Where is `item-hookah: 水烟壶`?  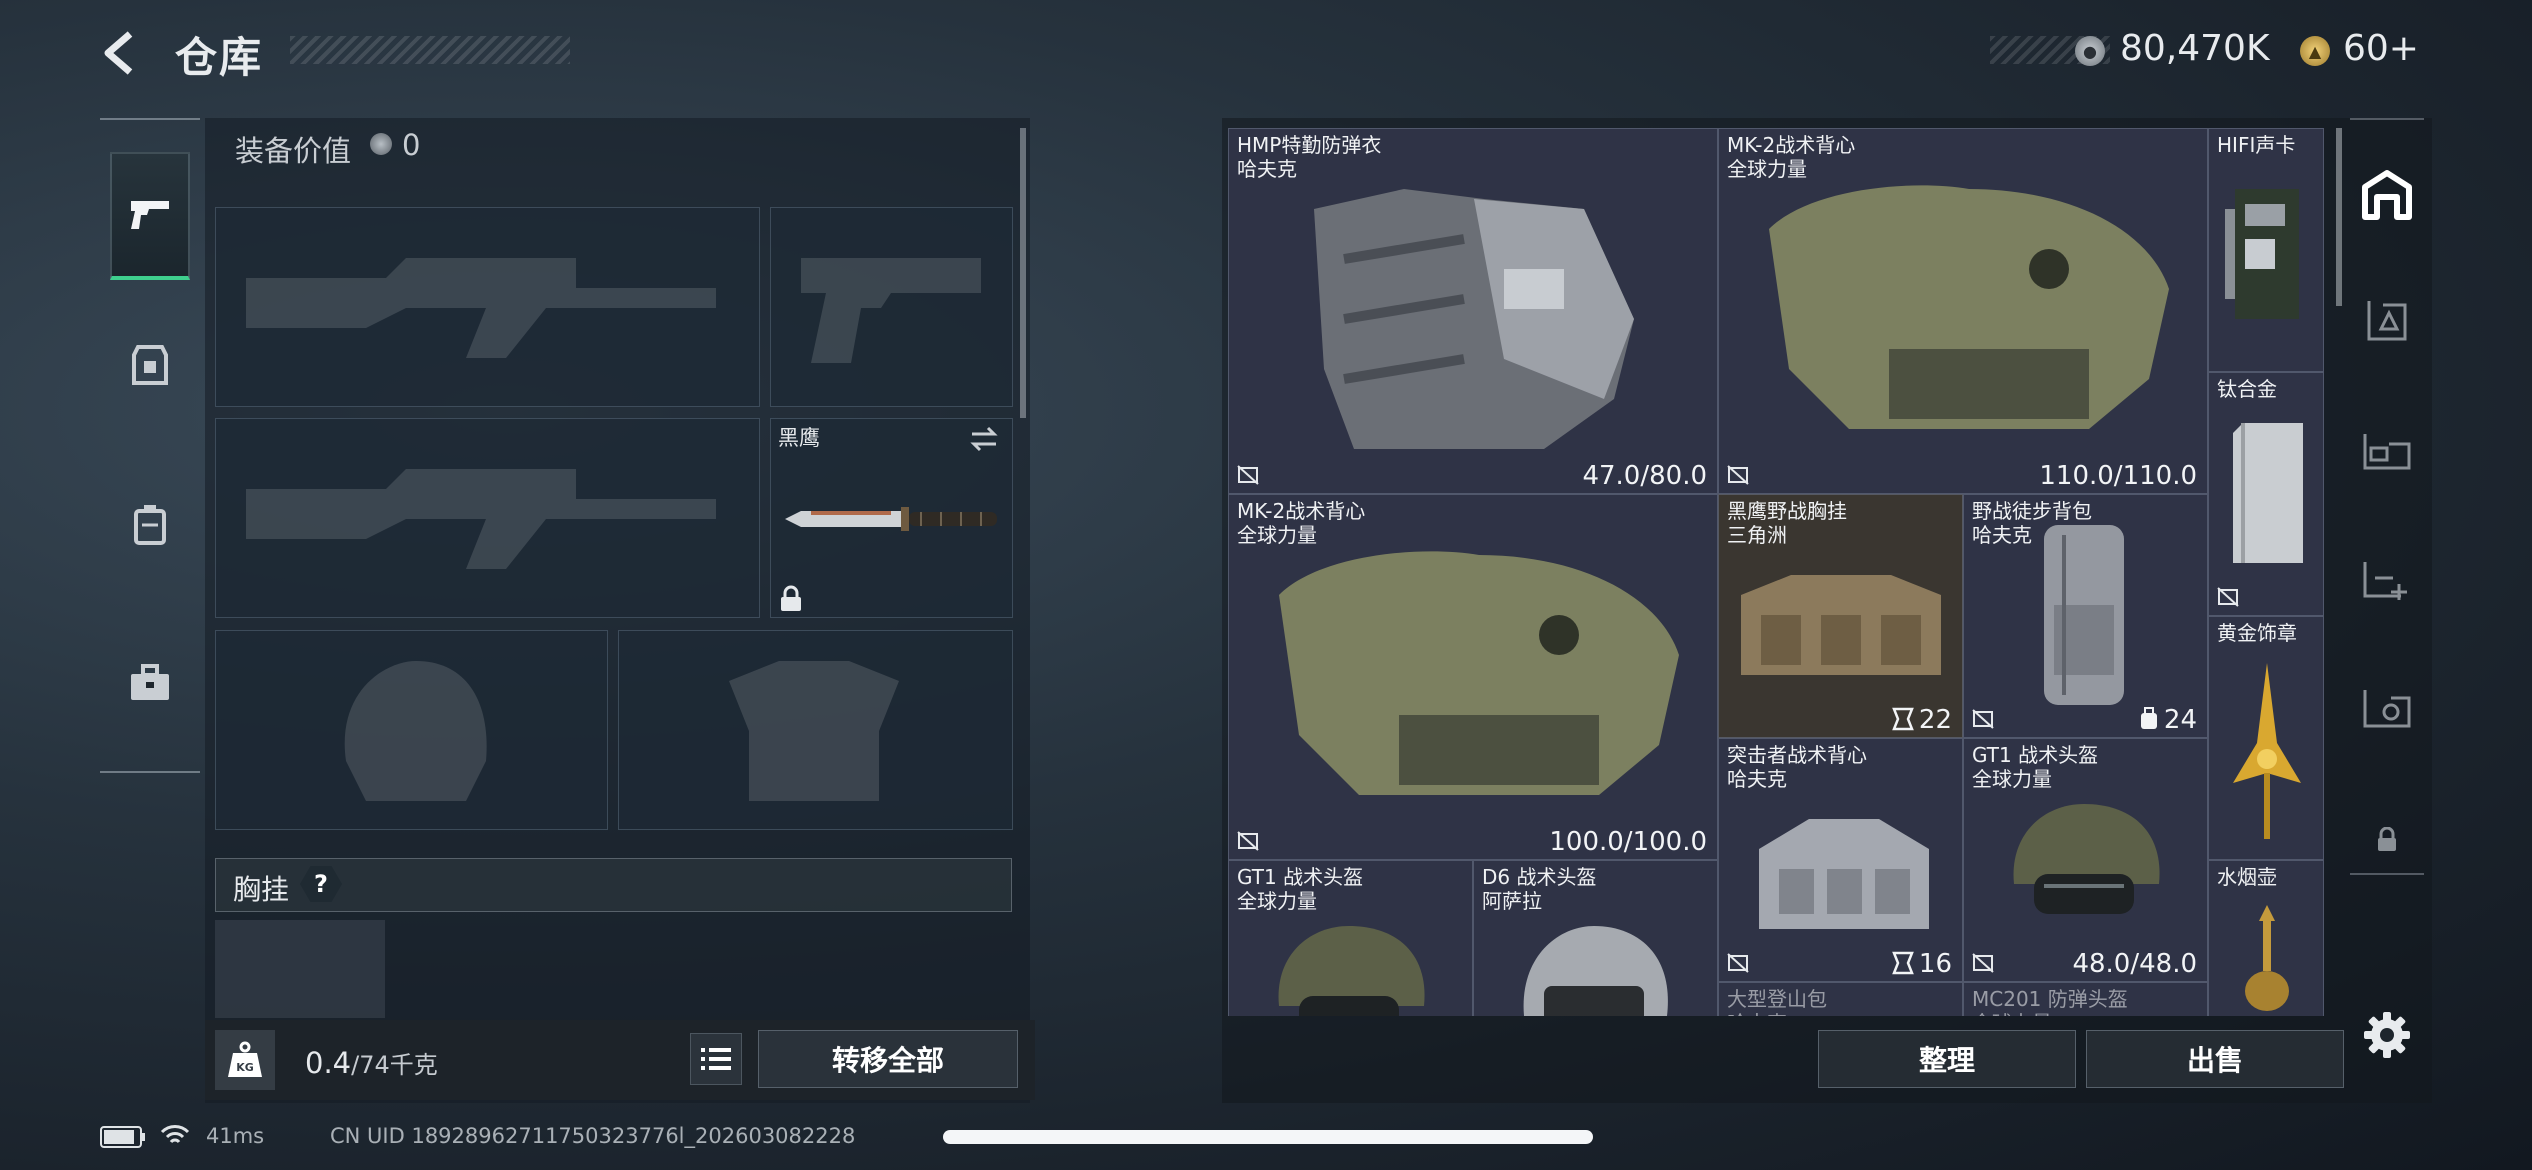
item-hookah: 水烟壶 is located at coordinates (2266, 938).